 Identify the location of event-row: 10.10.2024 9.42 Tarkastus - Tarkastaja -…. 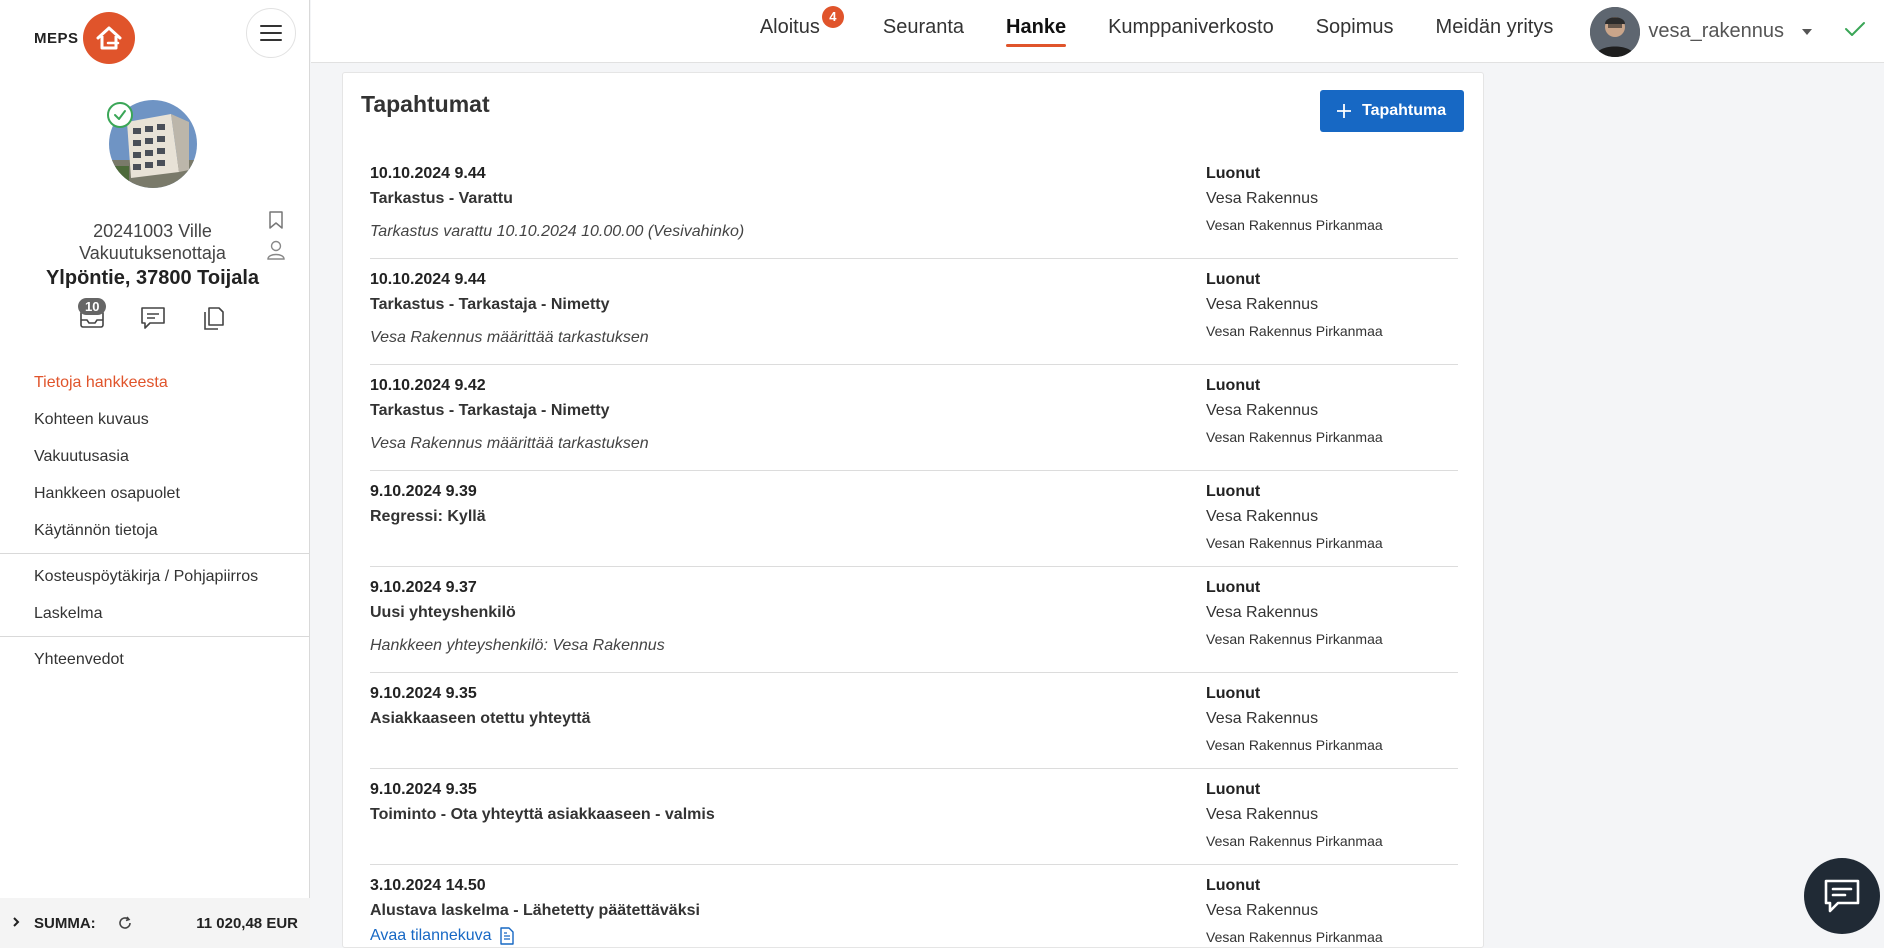
(914, 418).